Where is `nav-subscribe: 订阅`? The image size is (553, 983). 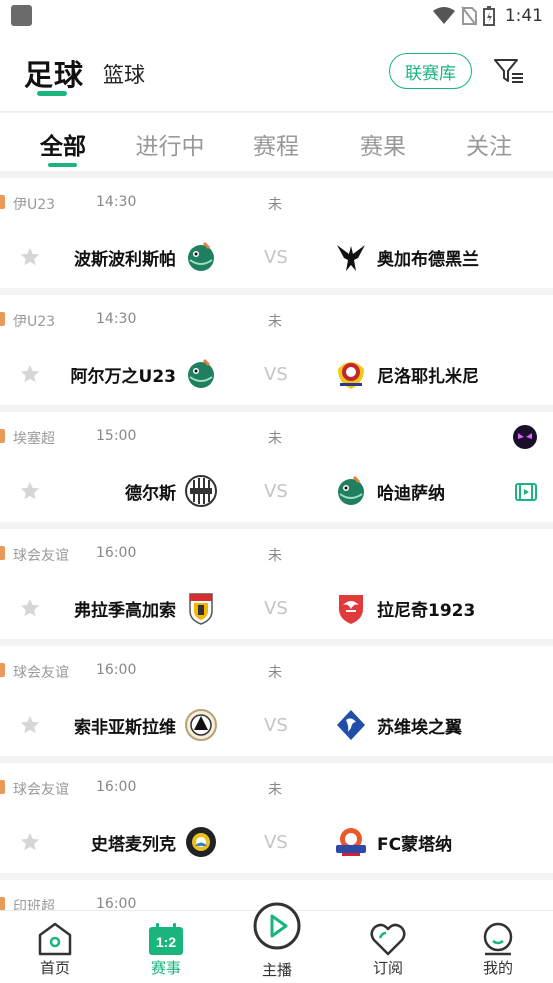
nav-subscribe: 订阅 is located at coordinates (388, 947).